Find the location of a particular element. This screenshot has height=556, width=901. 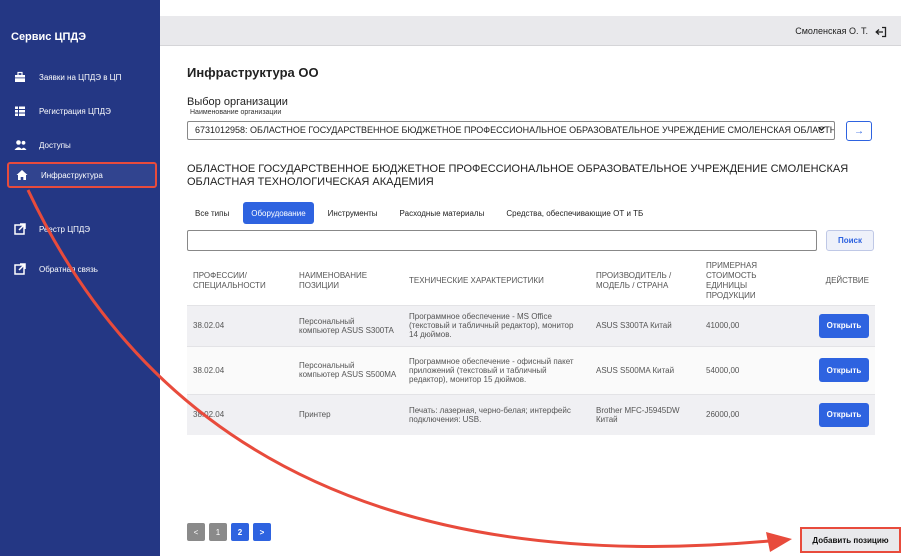

cell-name: Персональный компьютер ASUS S500MA is located at coordinates (348, 369).